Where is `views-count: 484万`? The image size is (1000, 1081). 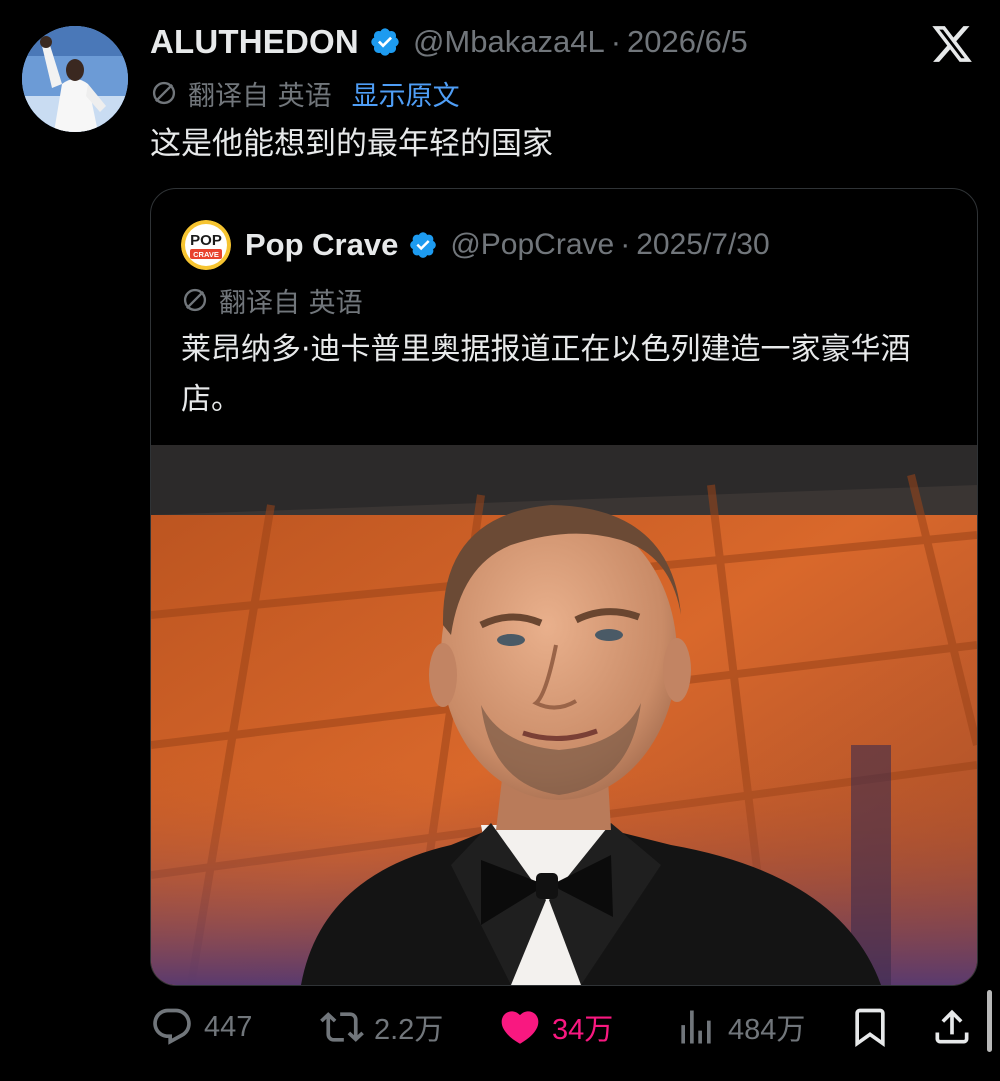
views-count: 484万 is located at coordinates (767, 1030).